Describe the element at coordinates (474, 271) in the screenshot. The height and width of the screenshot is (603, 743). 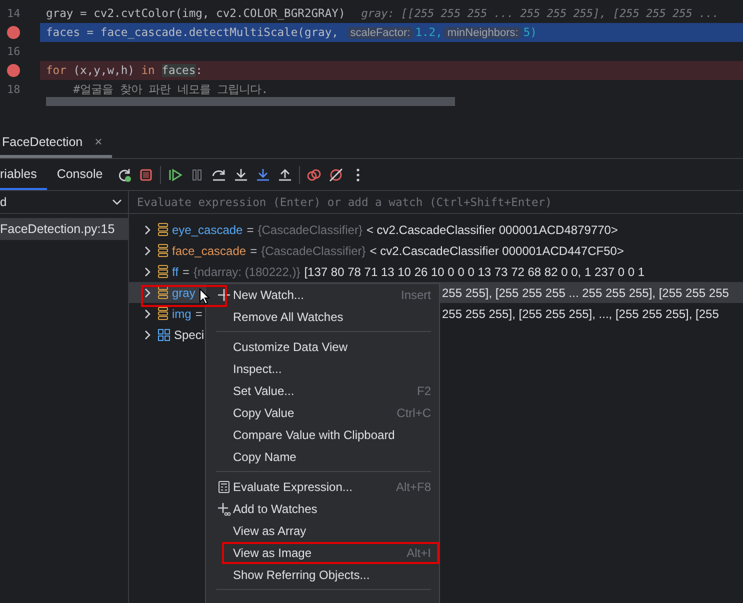
I see `variable-value: [137 80 78 71 13 10 26 10 0 0 0 13 73 72 68 82 0 0, 1 237 0 0 1` at that location.